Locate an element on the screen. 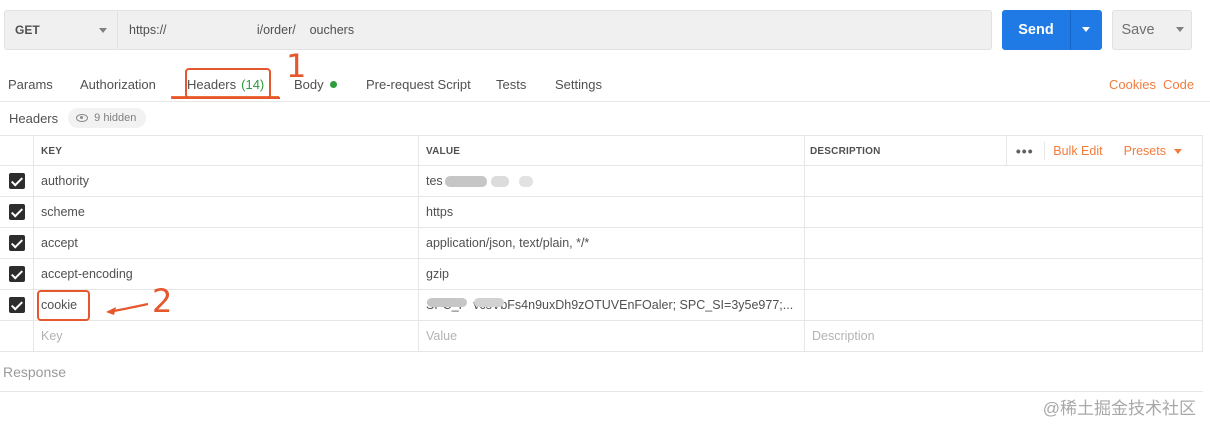  tab-label: Authorization is located at coordinates (118, 84).